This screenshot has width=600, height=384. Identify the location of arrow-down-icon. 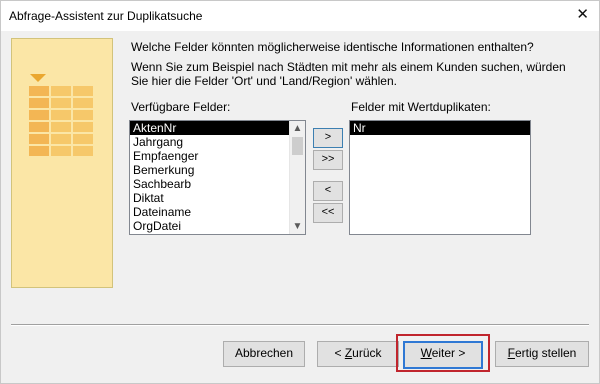
(38, 78).